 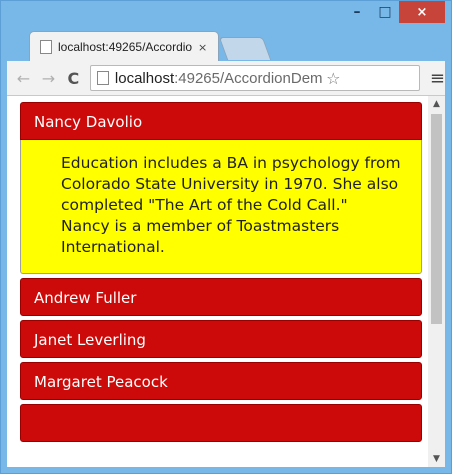 What do you see at coordinates (436, 104) in the screenshot?
I see `scroll-up-icon: ▲` at bounding box center [436, 104].